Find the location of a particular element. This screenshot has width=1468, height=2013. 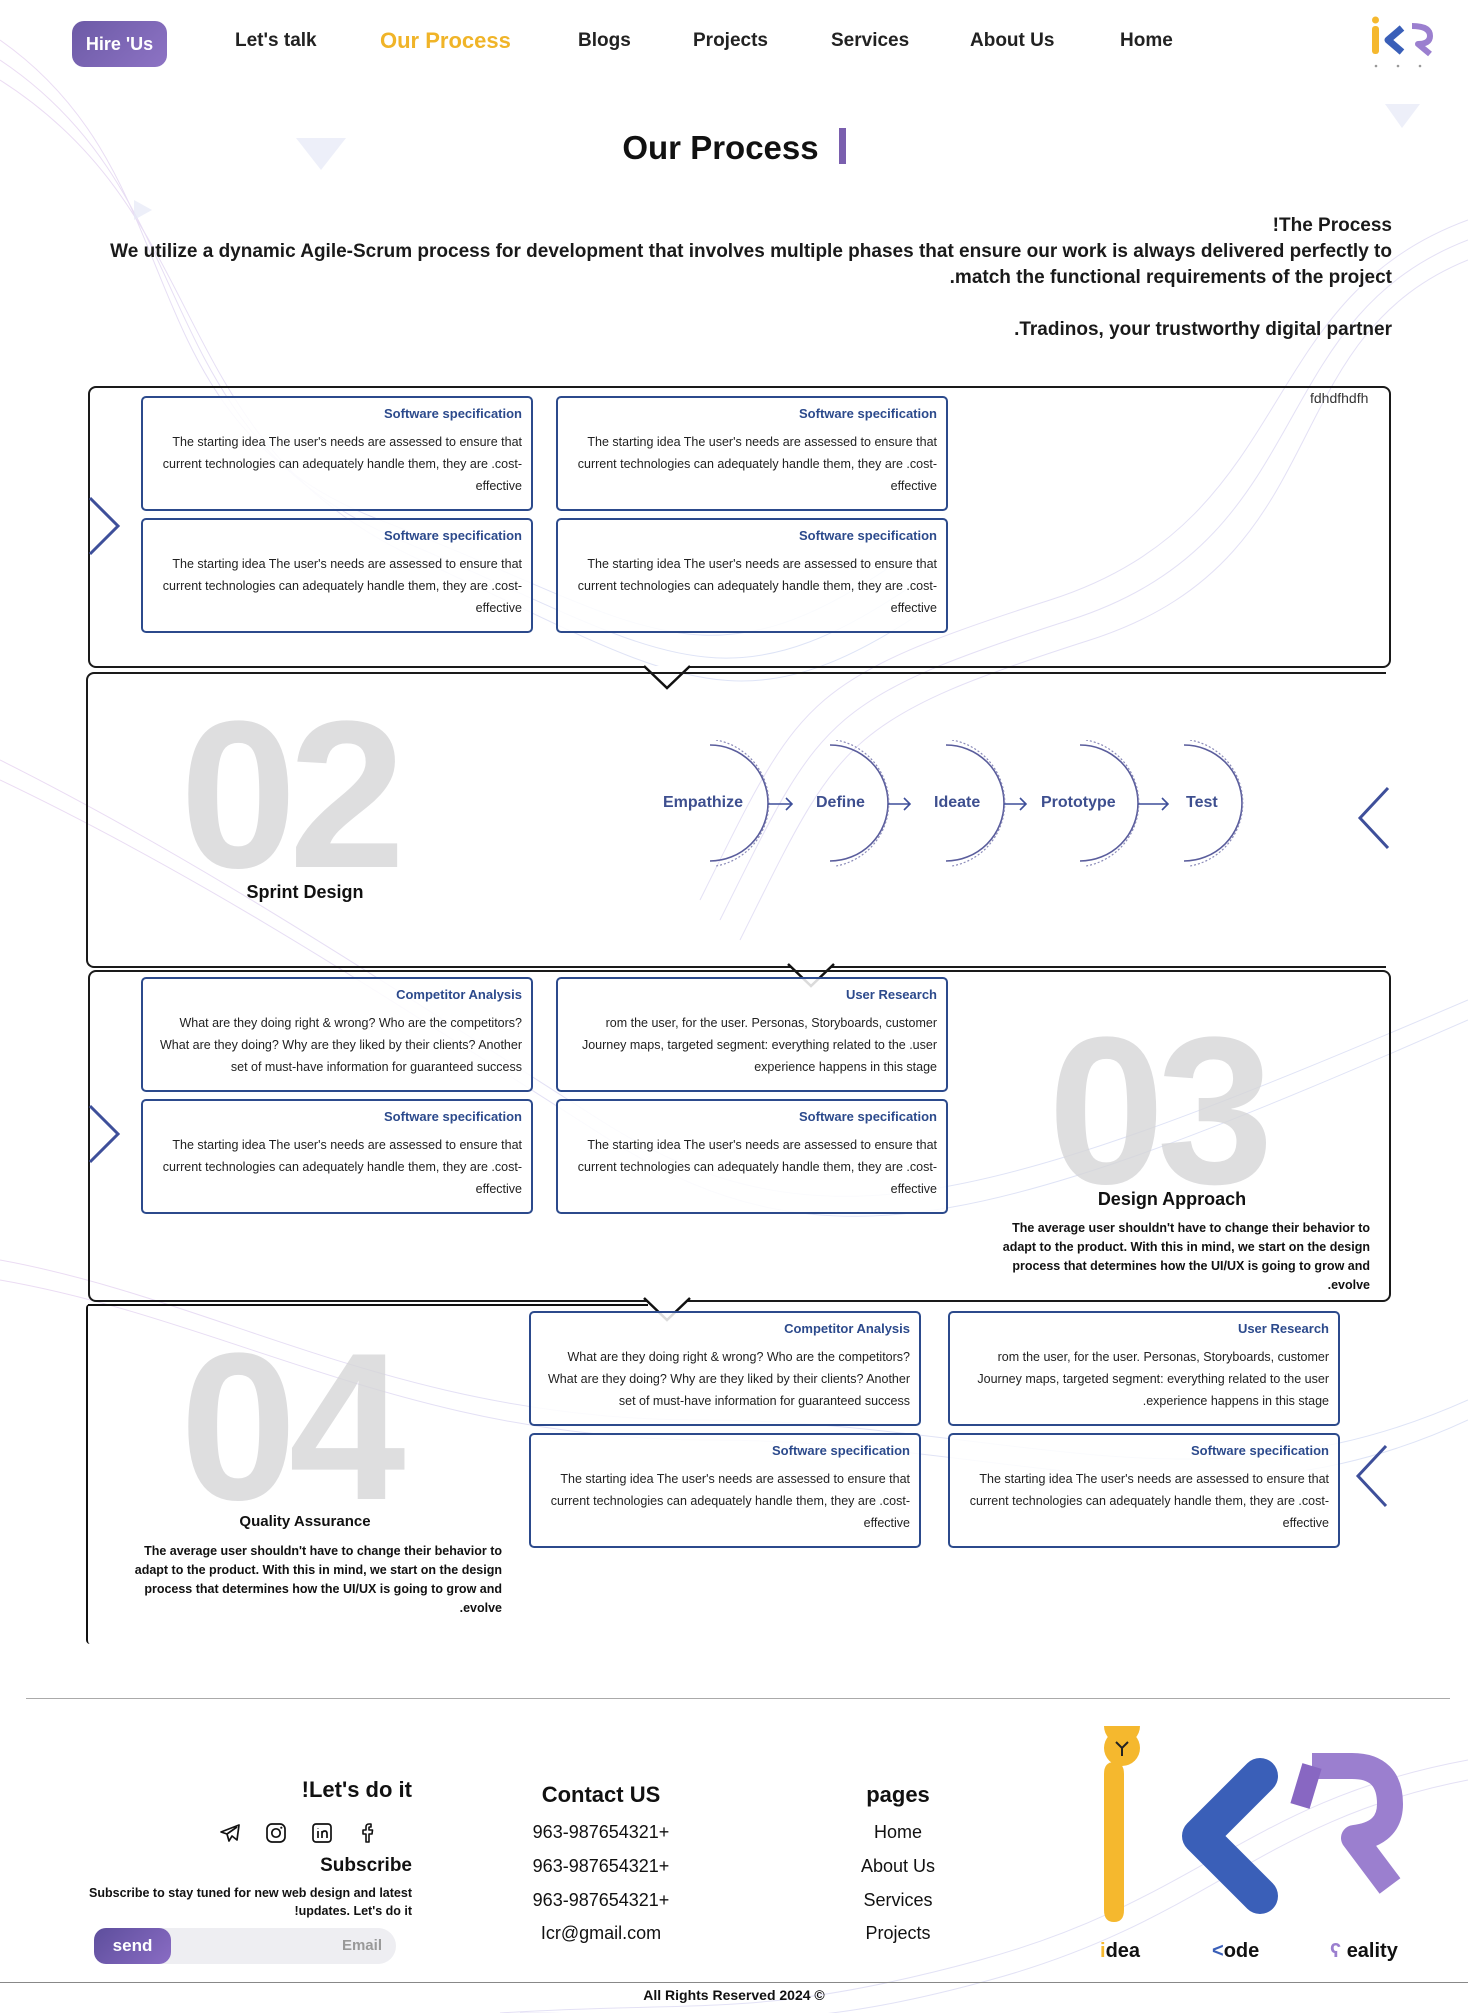

subscribe-form: send Email is located at coordinates (245, 1946).